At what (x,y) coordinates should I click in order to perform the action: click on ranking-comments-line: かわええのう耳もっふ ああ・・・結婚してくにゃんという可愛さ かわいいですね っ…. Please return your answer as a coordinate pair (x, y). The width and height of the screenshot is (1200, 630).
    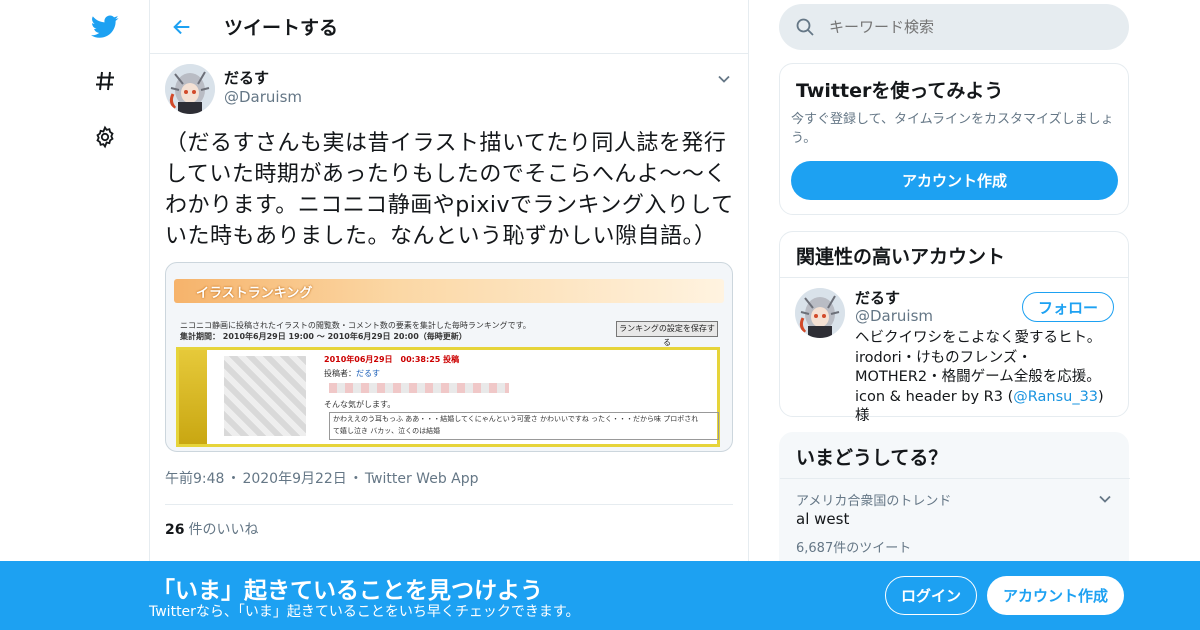
    Looking at the image, I should click on (516, 419).